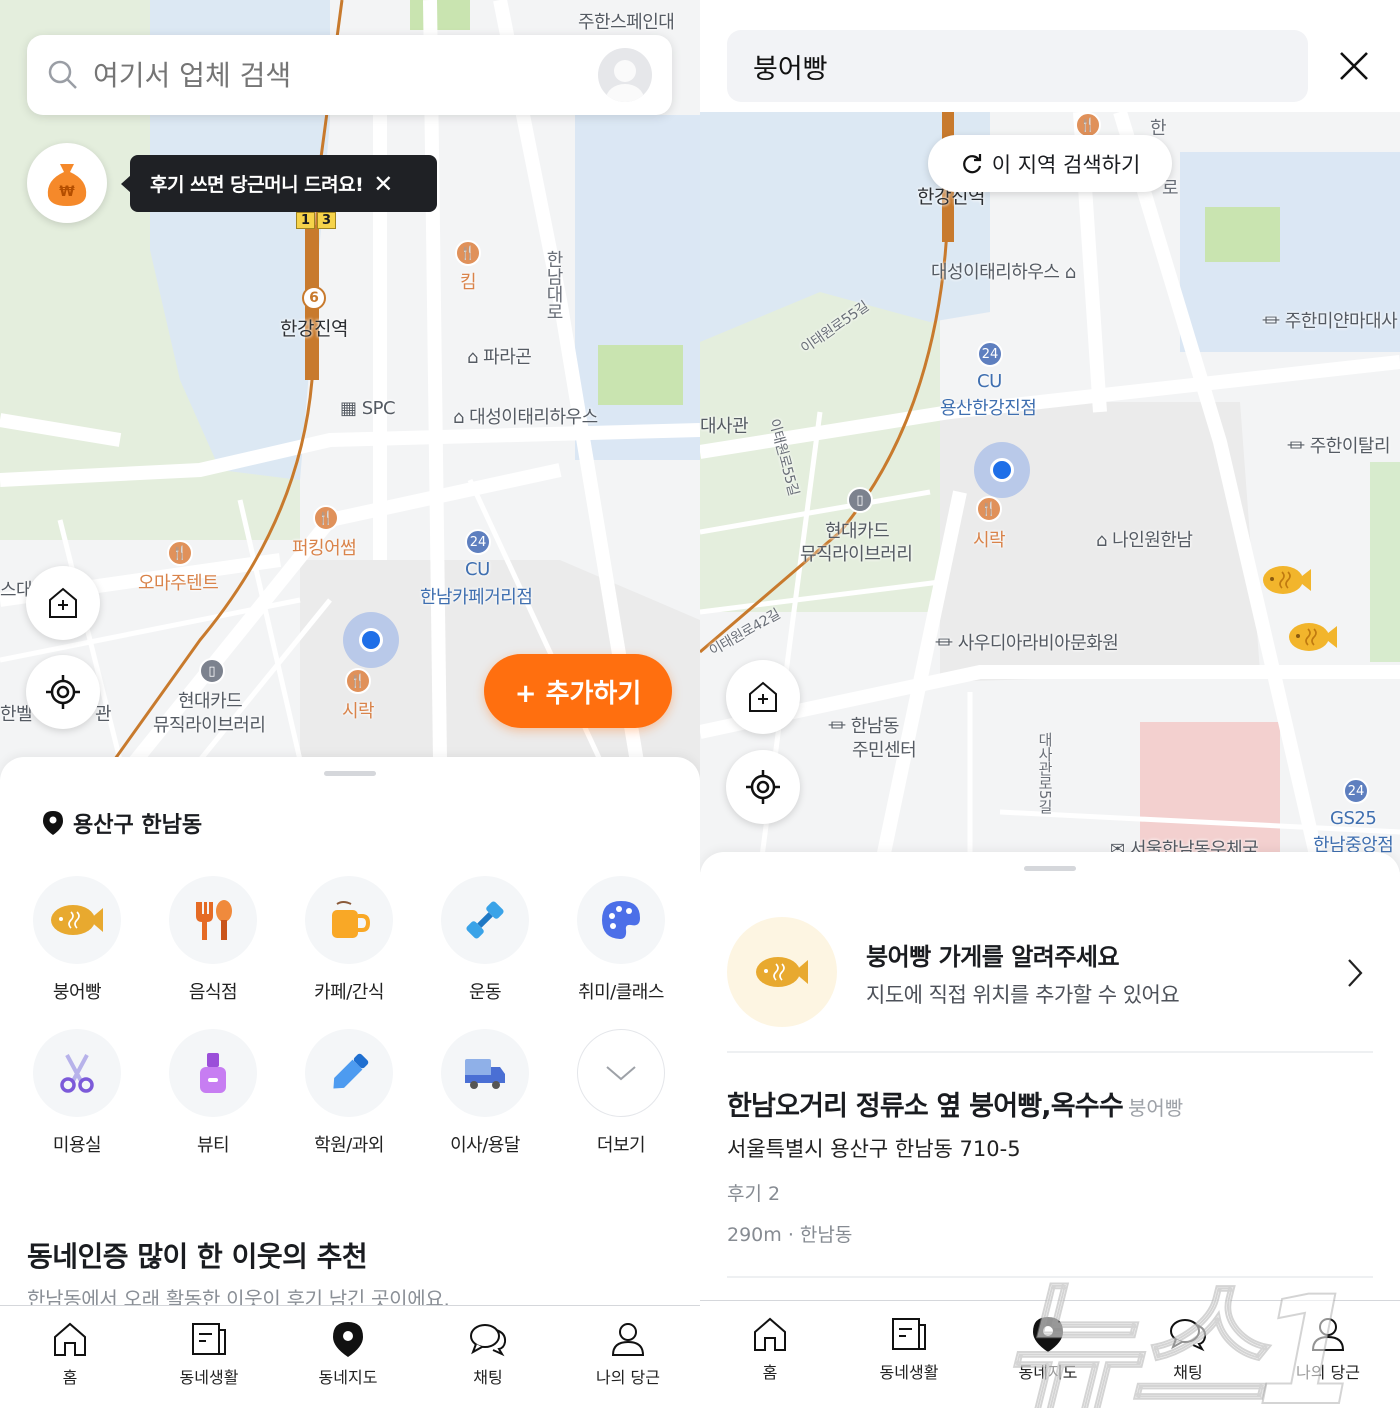 The width and height of the screenshot is (1400, 1408). What do you see at coordinates (349, 1093) in the screenshot?
I see `category-academy-tutoring: 학원/과외` at bounding box center [349, 1093].